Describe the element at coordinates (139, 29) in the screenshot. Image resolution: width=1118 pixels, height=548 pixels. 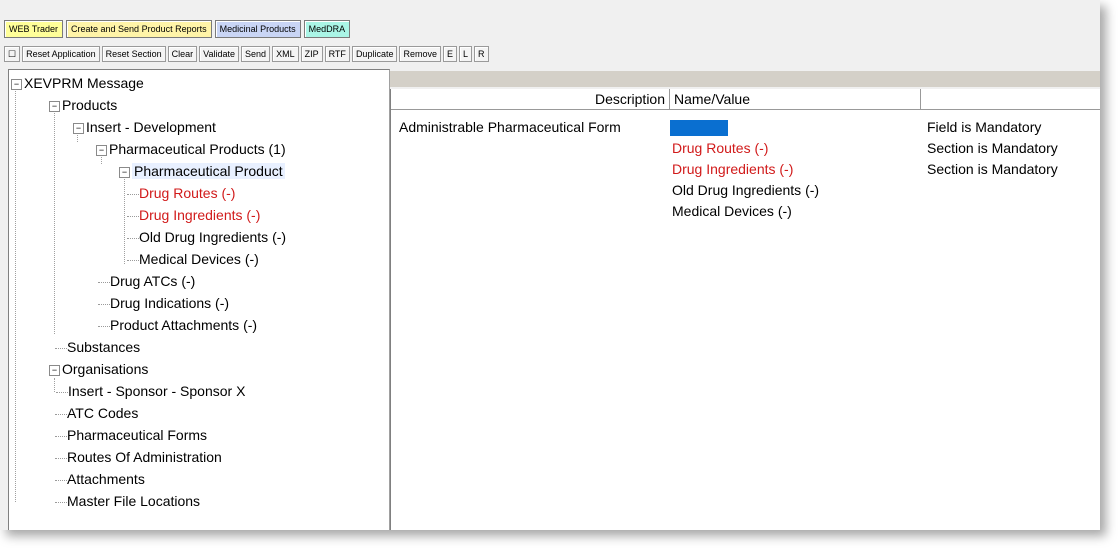
I see `tab-create-send-product-reports: Create and Send Product Reports` at that location.